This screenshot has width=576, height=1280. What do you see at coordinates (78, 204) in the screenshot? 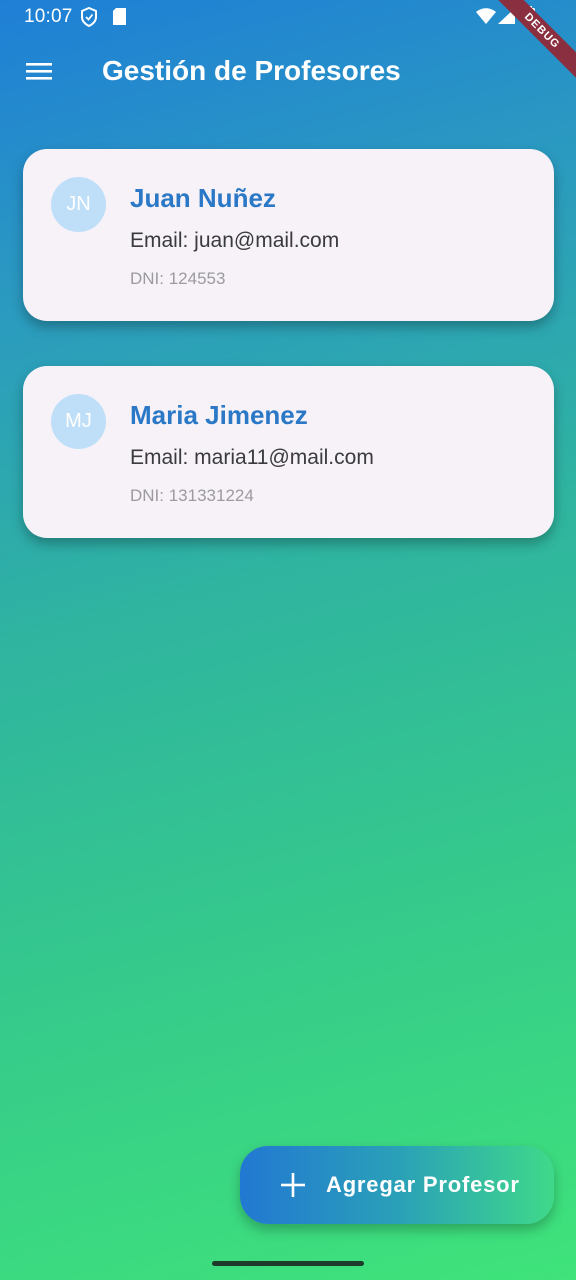
I see `avatar: JN` at bounding box center [78, 204].